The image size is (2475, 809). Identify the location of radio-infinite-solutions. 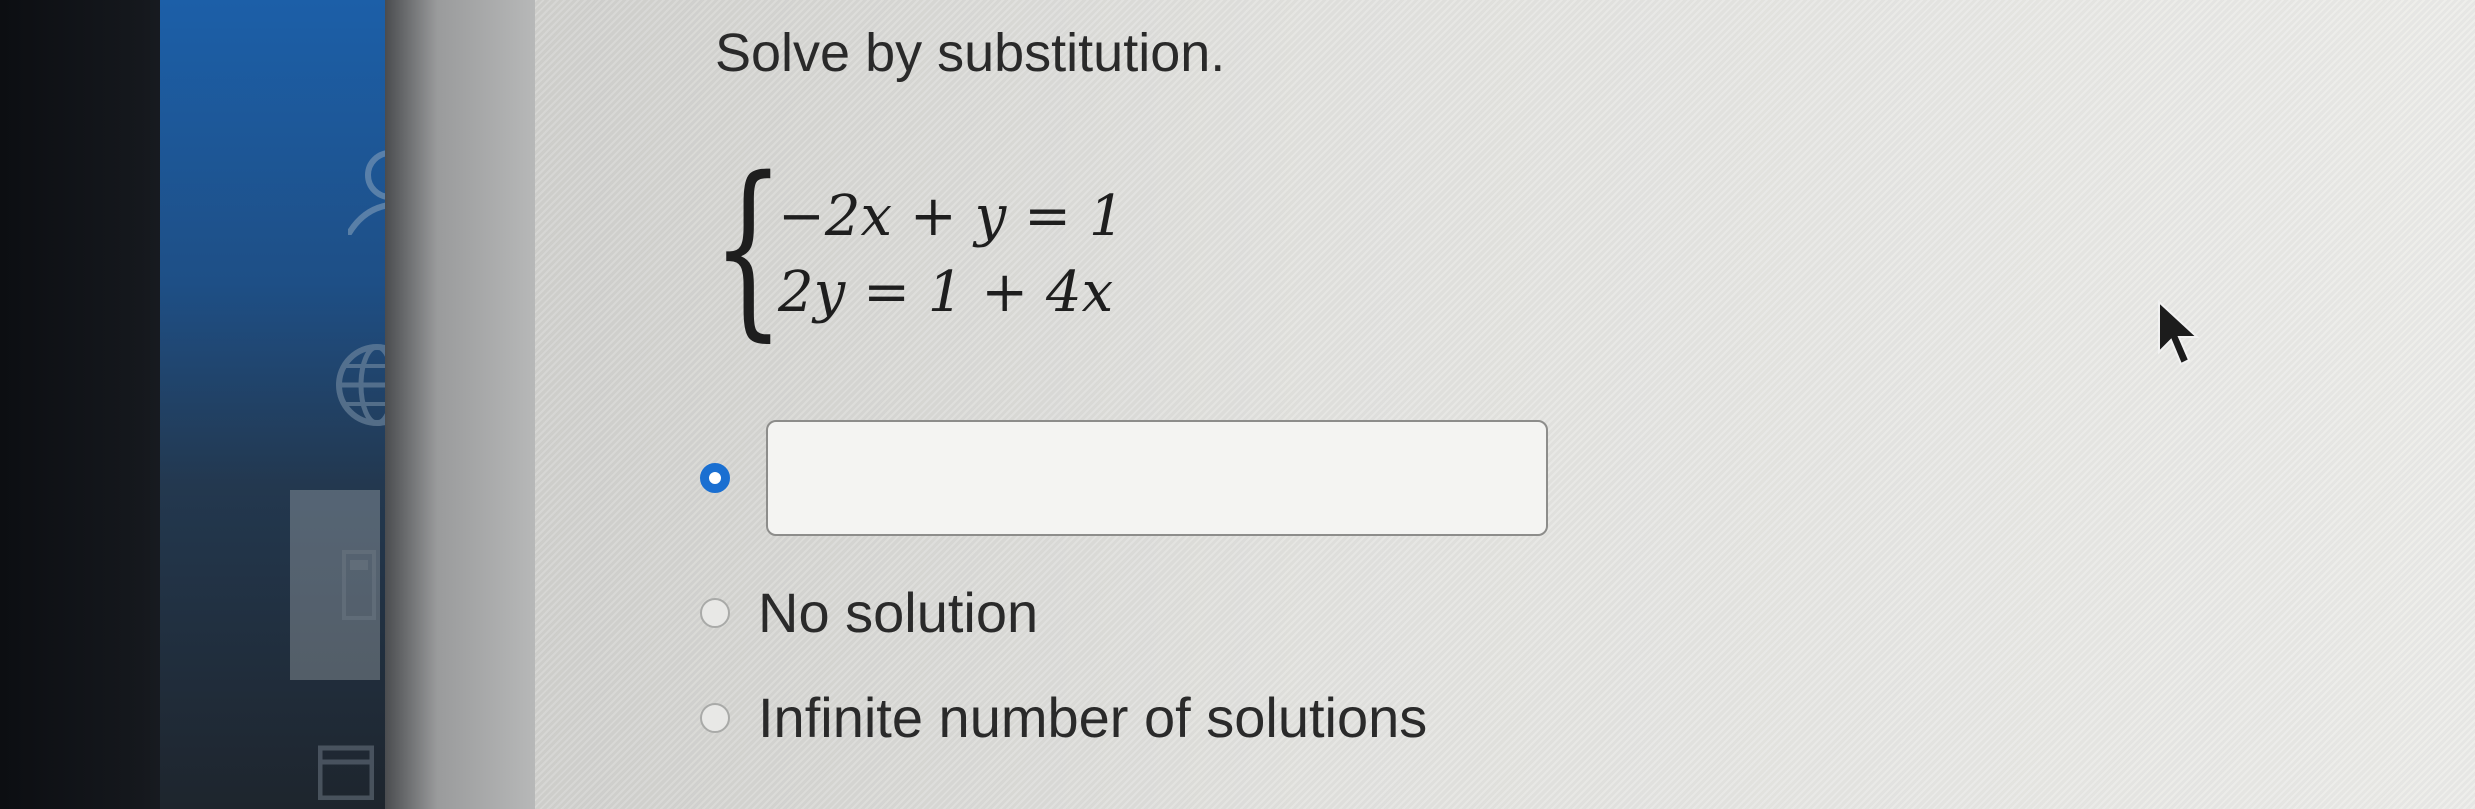
(715, 717).